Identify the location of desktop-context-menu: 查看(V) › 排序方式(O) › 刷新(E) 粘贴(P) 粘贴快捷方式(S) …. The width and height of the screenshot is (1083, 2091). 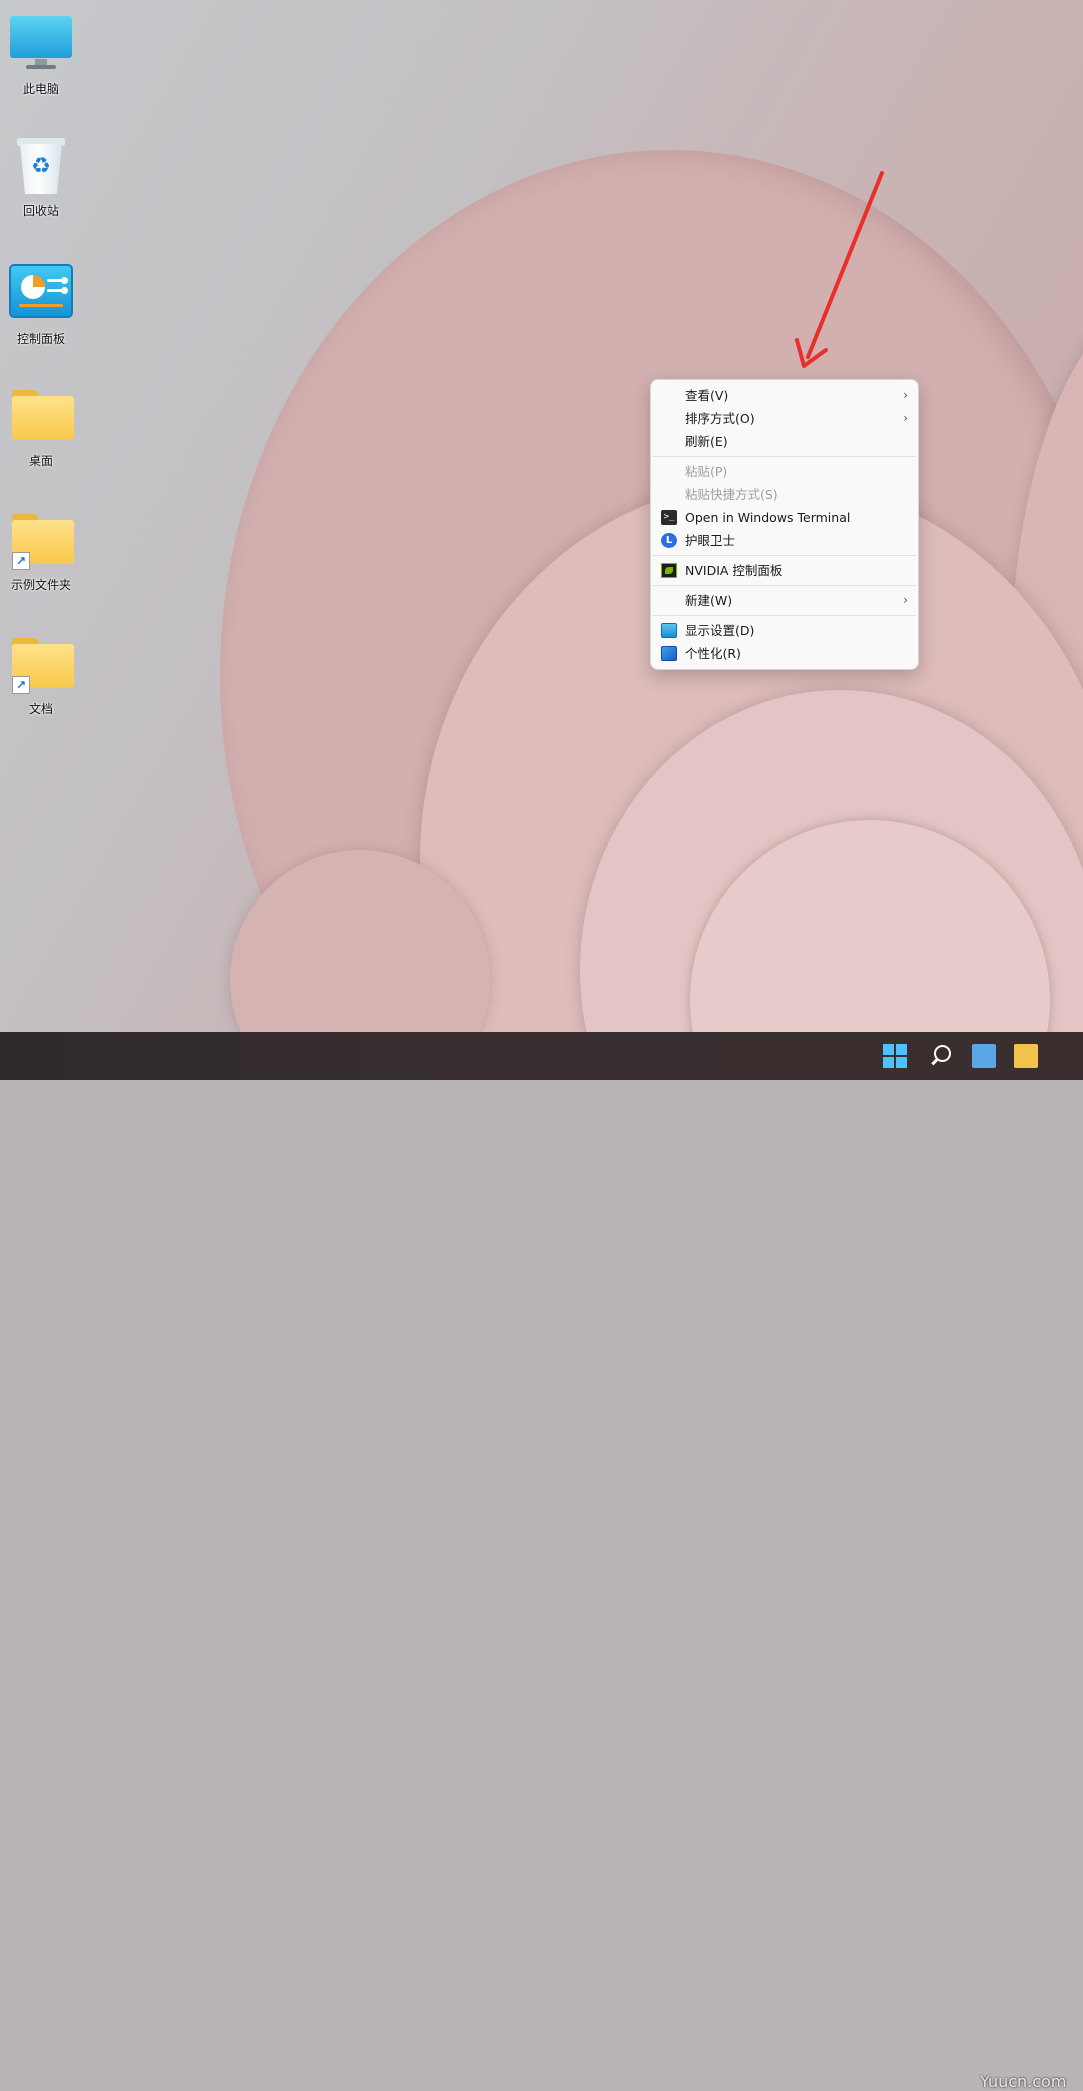
(784, 524).